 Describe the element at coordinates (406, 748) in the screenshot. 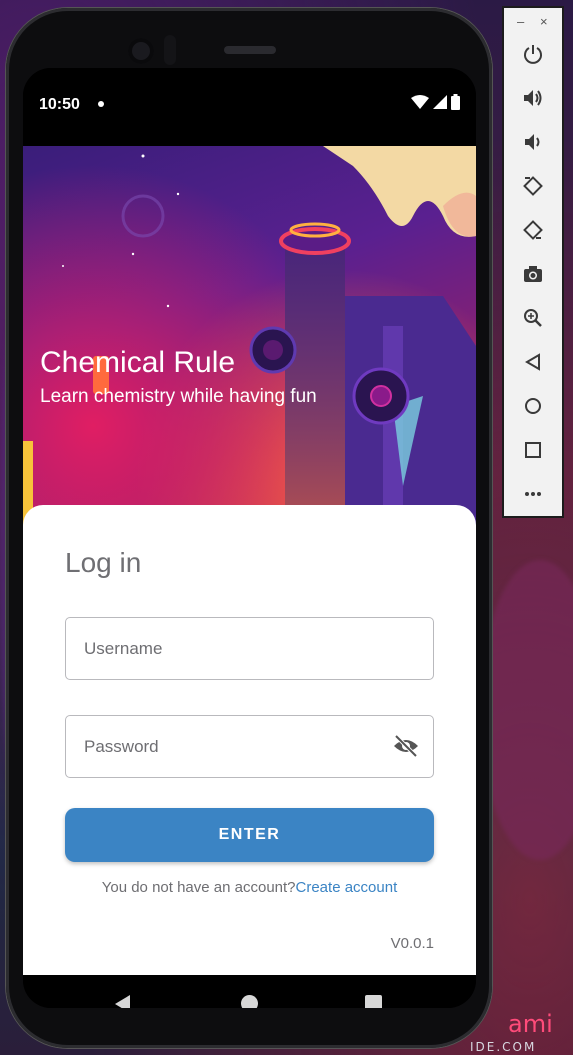

I see `toggle-password-visibility-icon` at that location.